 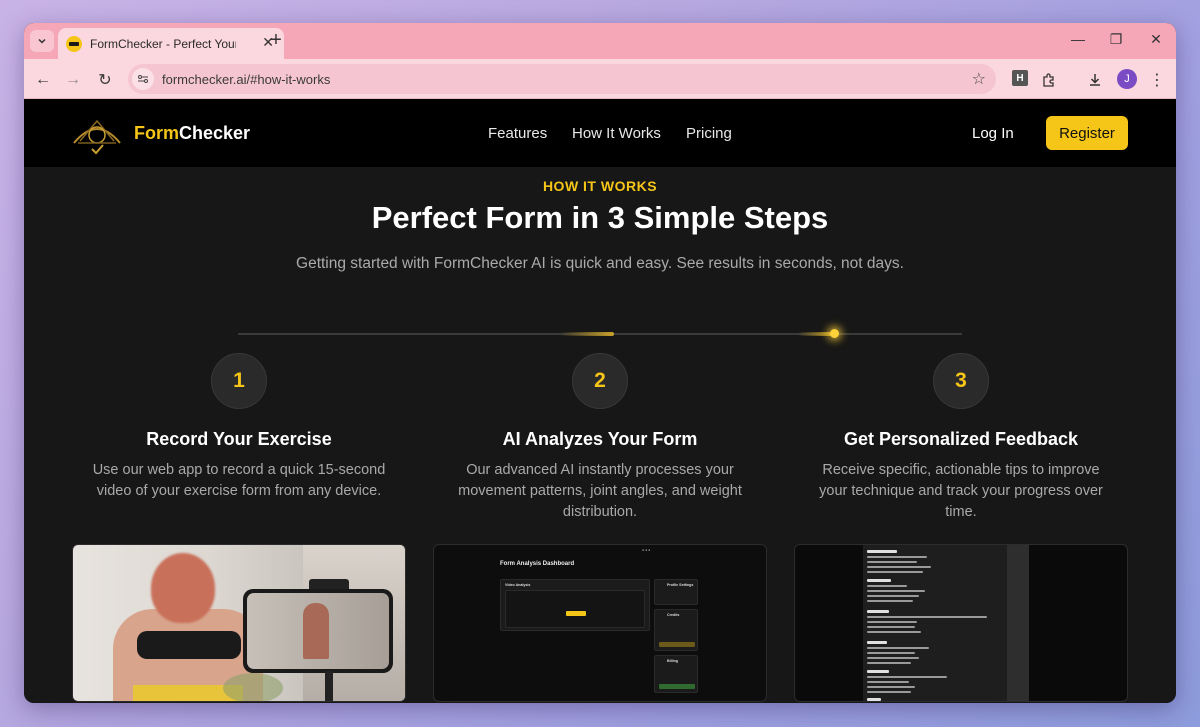 What do you see at coordinates (673, 615) in the screenshot?
I see `credits-label: Credits` at bounding box center [673, 615].